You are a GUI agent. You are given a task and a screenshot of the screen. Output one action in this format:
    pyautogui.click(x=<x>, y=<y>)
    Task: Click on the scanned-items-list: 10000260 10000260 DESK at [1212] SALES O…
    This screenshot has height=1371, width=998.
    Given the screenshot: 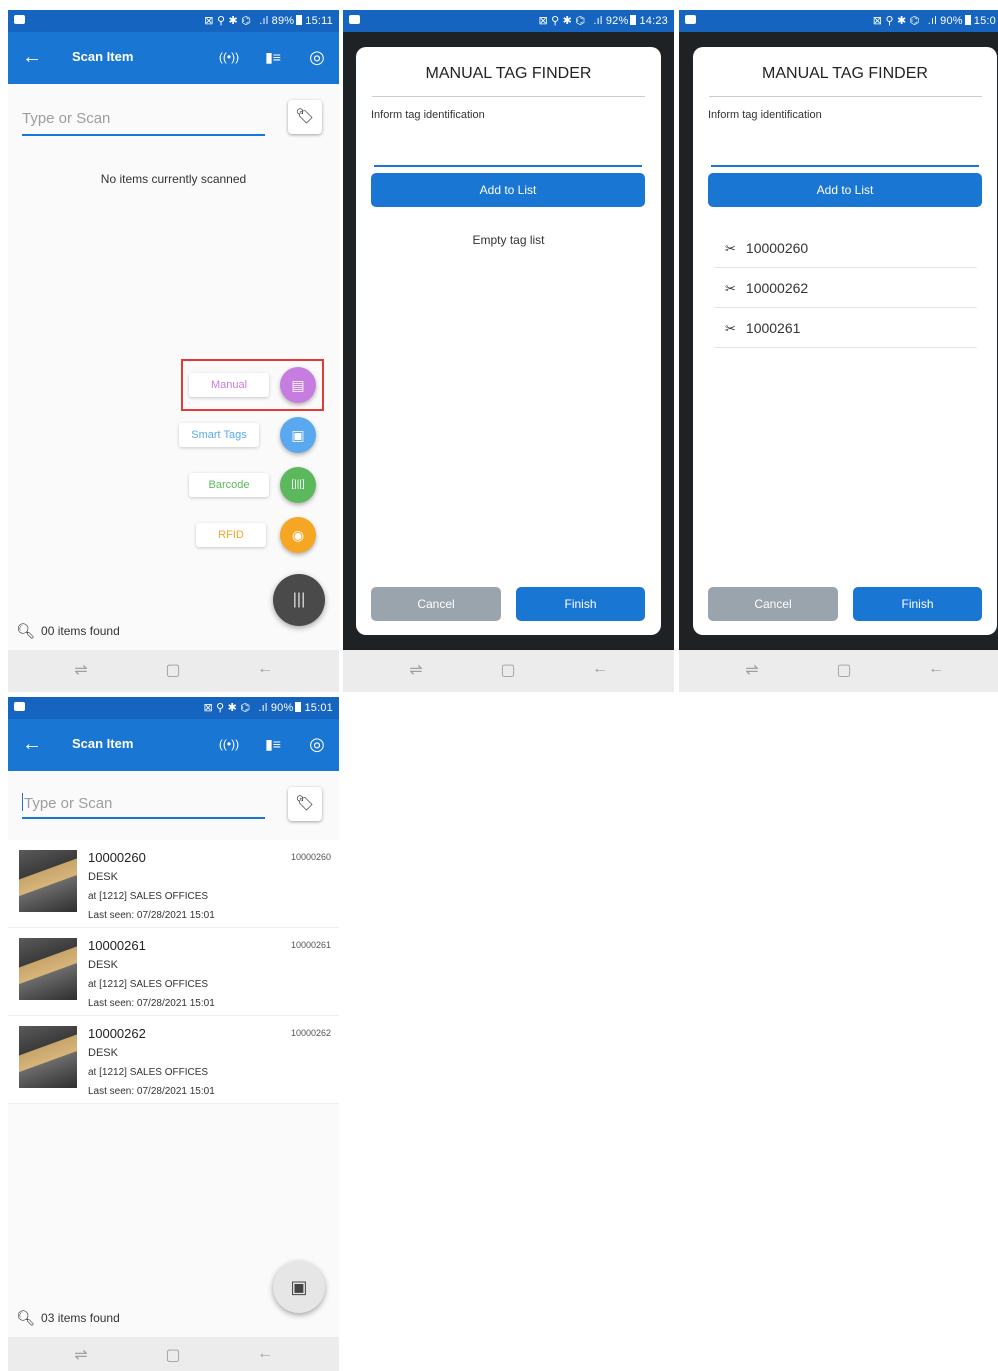 What is the action you would take?
    pyautogui.click(x=173, y=972)
    